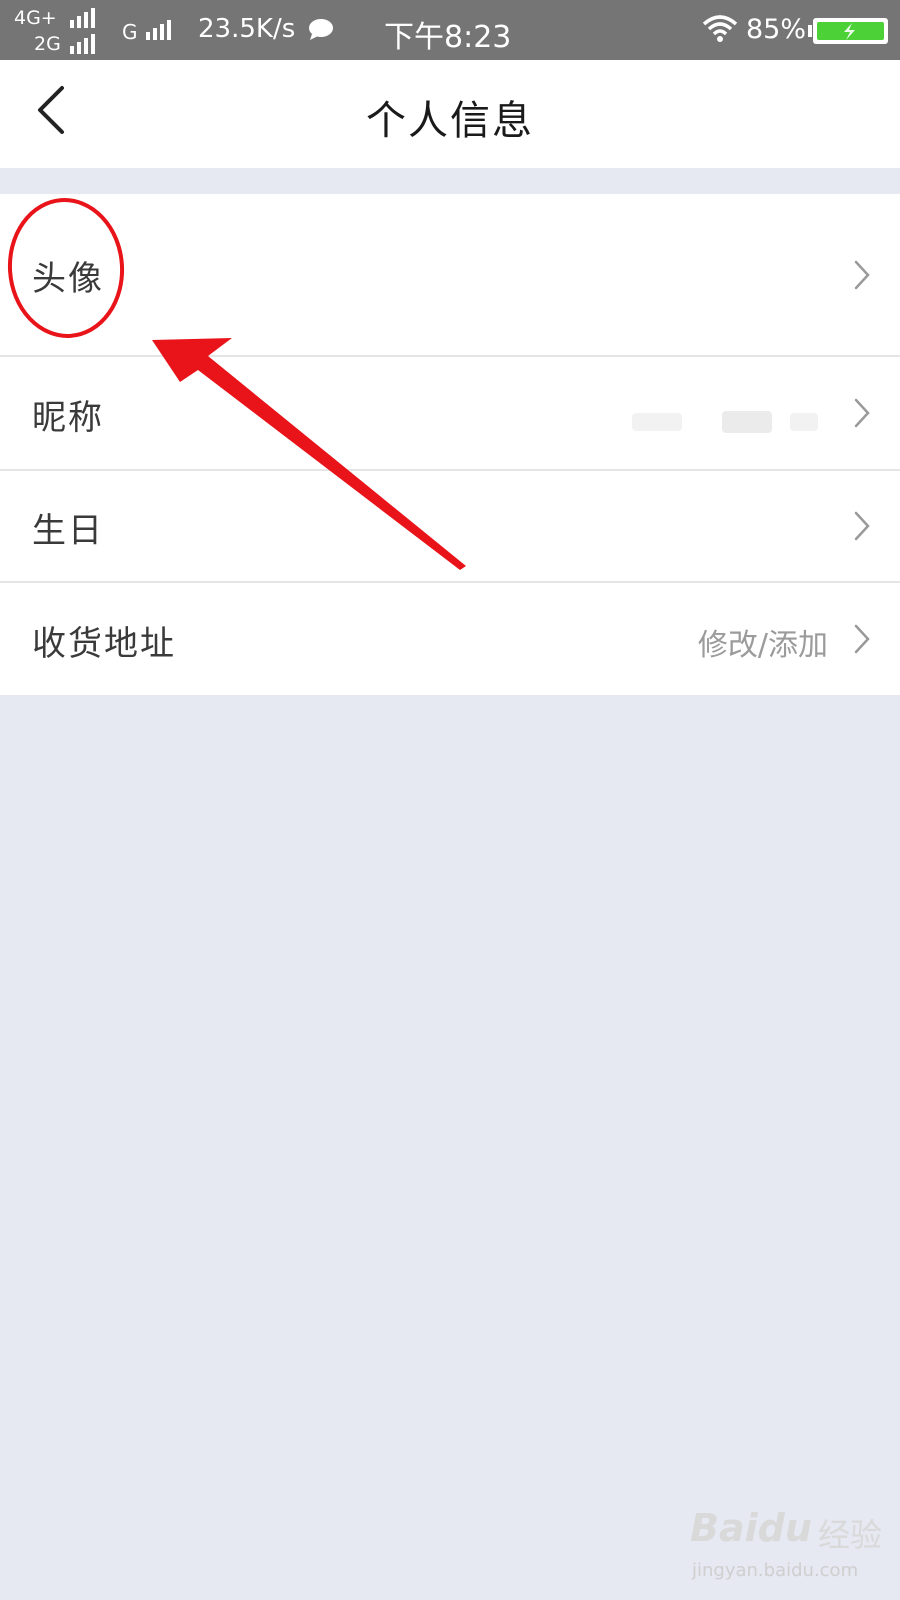 This screenshot has width=900, height=1600. Describe the element at coordinates (795, 1553) in the screenshot. I see `baidu-watermark: Baidu 经验 jingyan.baidu.com` at that location.